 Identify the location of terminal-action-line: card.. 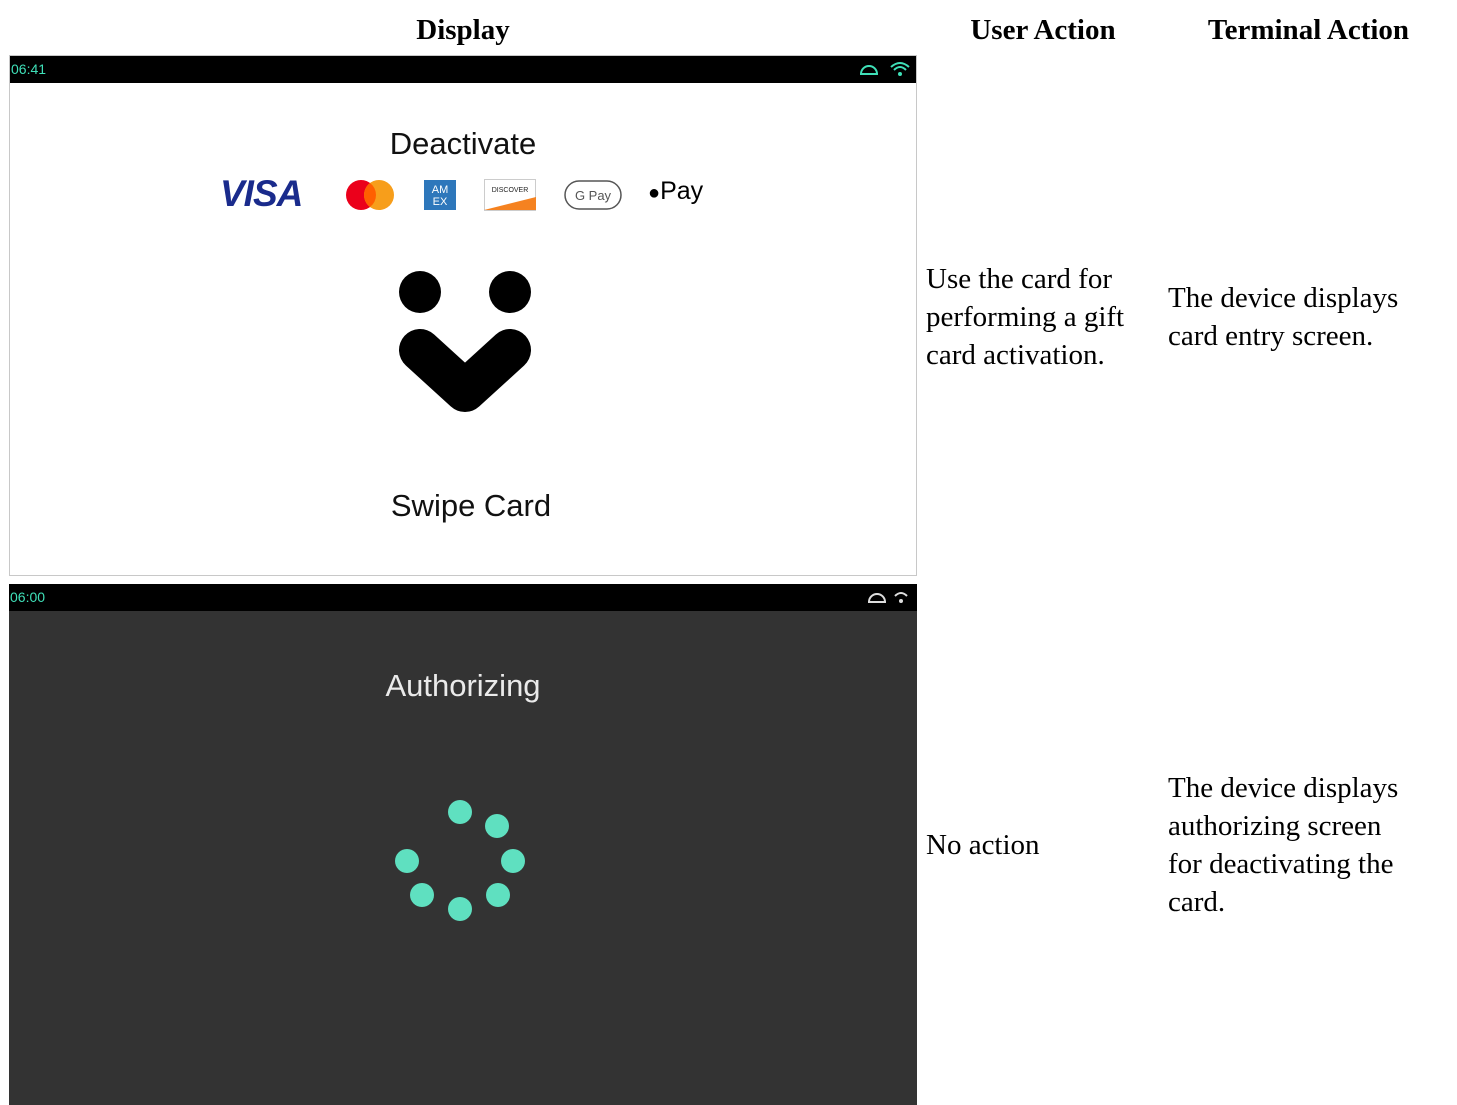
(1197, 902).